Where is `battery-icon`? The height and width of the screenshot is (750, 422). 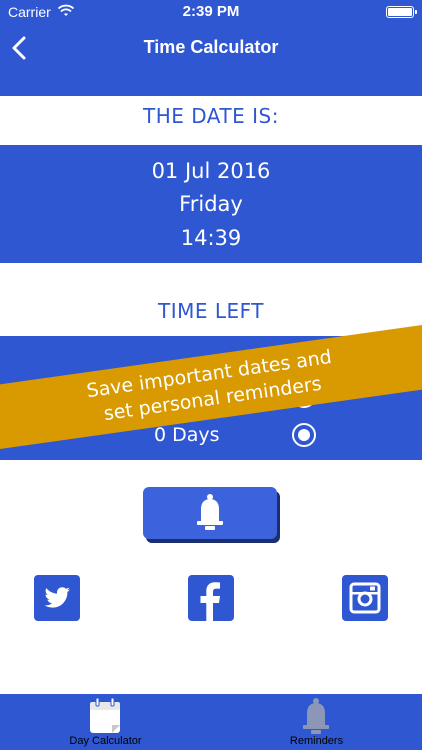
battery-icon is located at coordinates (401, 12).